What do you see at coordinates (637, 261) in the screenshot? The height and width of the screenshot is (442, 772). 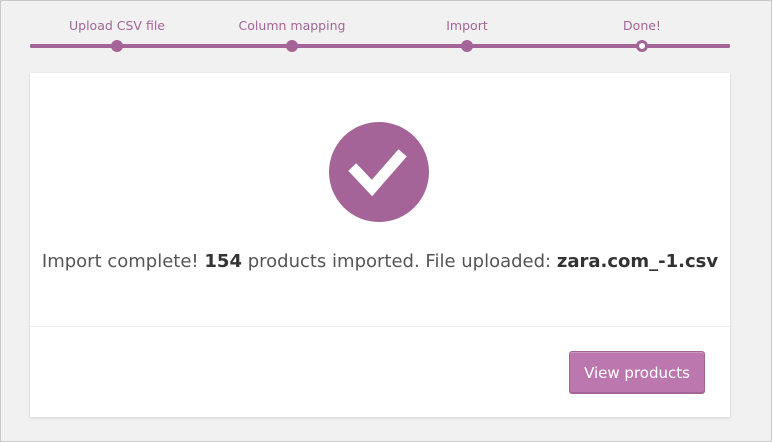 I see `uploaded-filename: zara.com_-1.csv` at bounding box center [637, 261].